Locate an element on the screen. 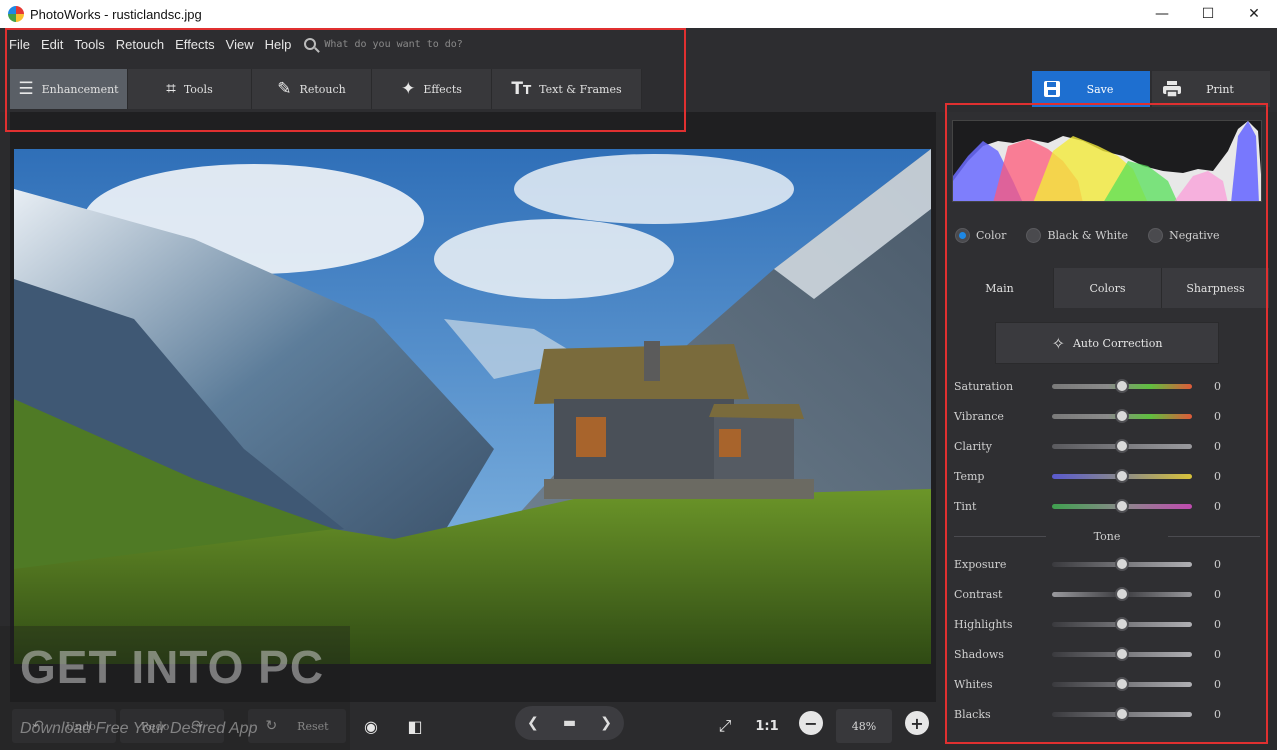 This screenshot has width=1277, height=750. histogram is located at coordinates (1107, 161).